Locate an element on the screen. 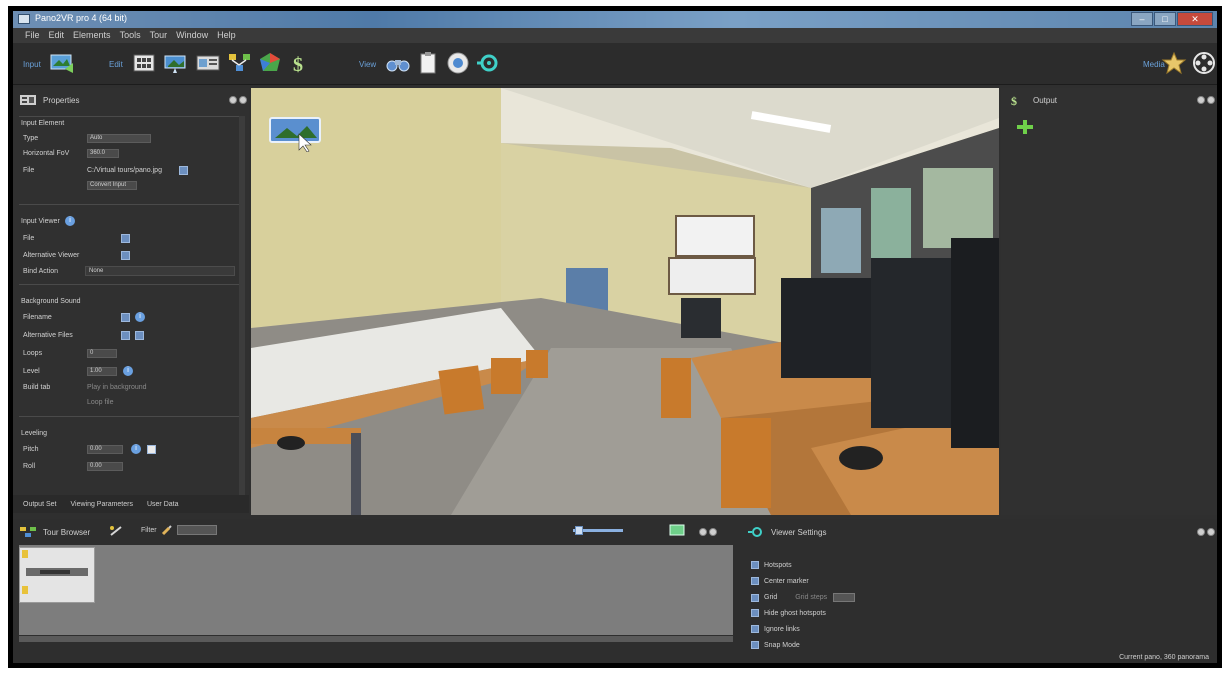 Image resolution: width=1230 pixels, height=675 pixels. properties-scrollbar is located at coordinates (242, 306).